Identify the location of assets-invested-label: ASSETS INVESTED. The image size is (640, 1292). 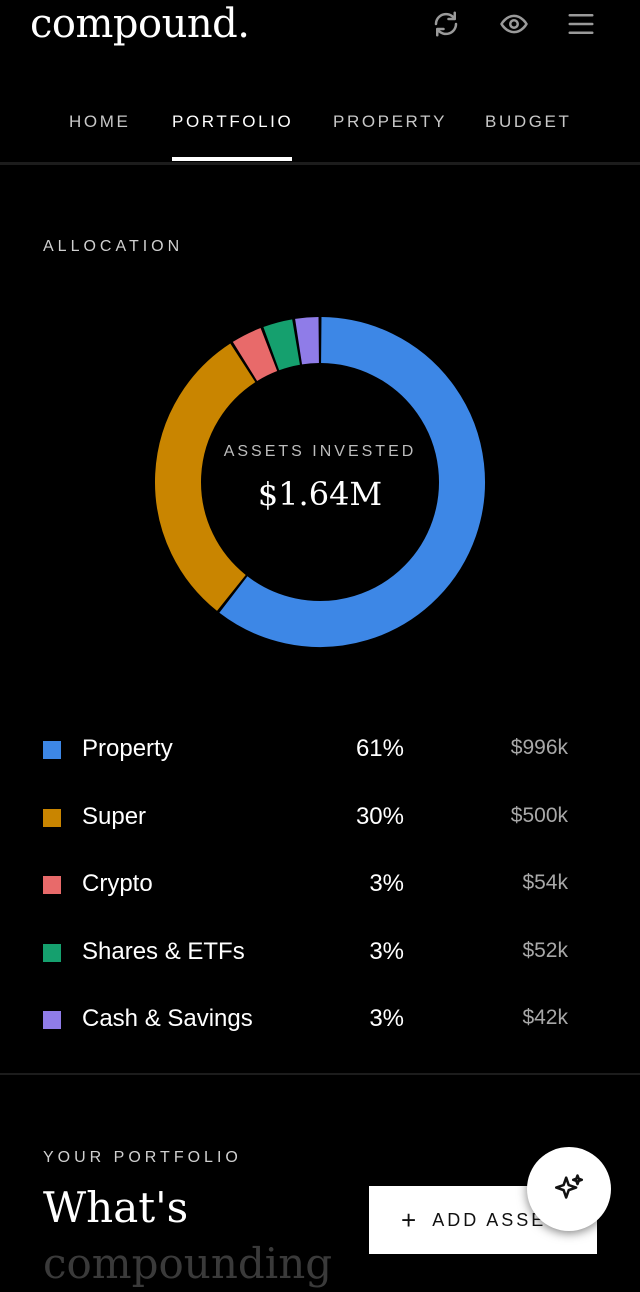
(320, 451).